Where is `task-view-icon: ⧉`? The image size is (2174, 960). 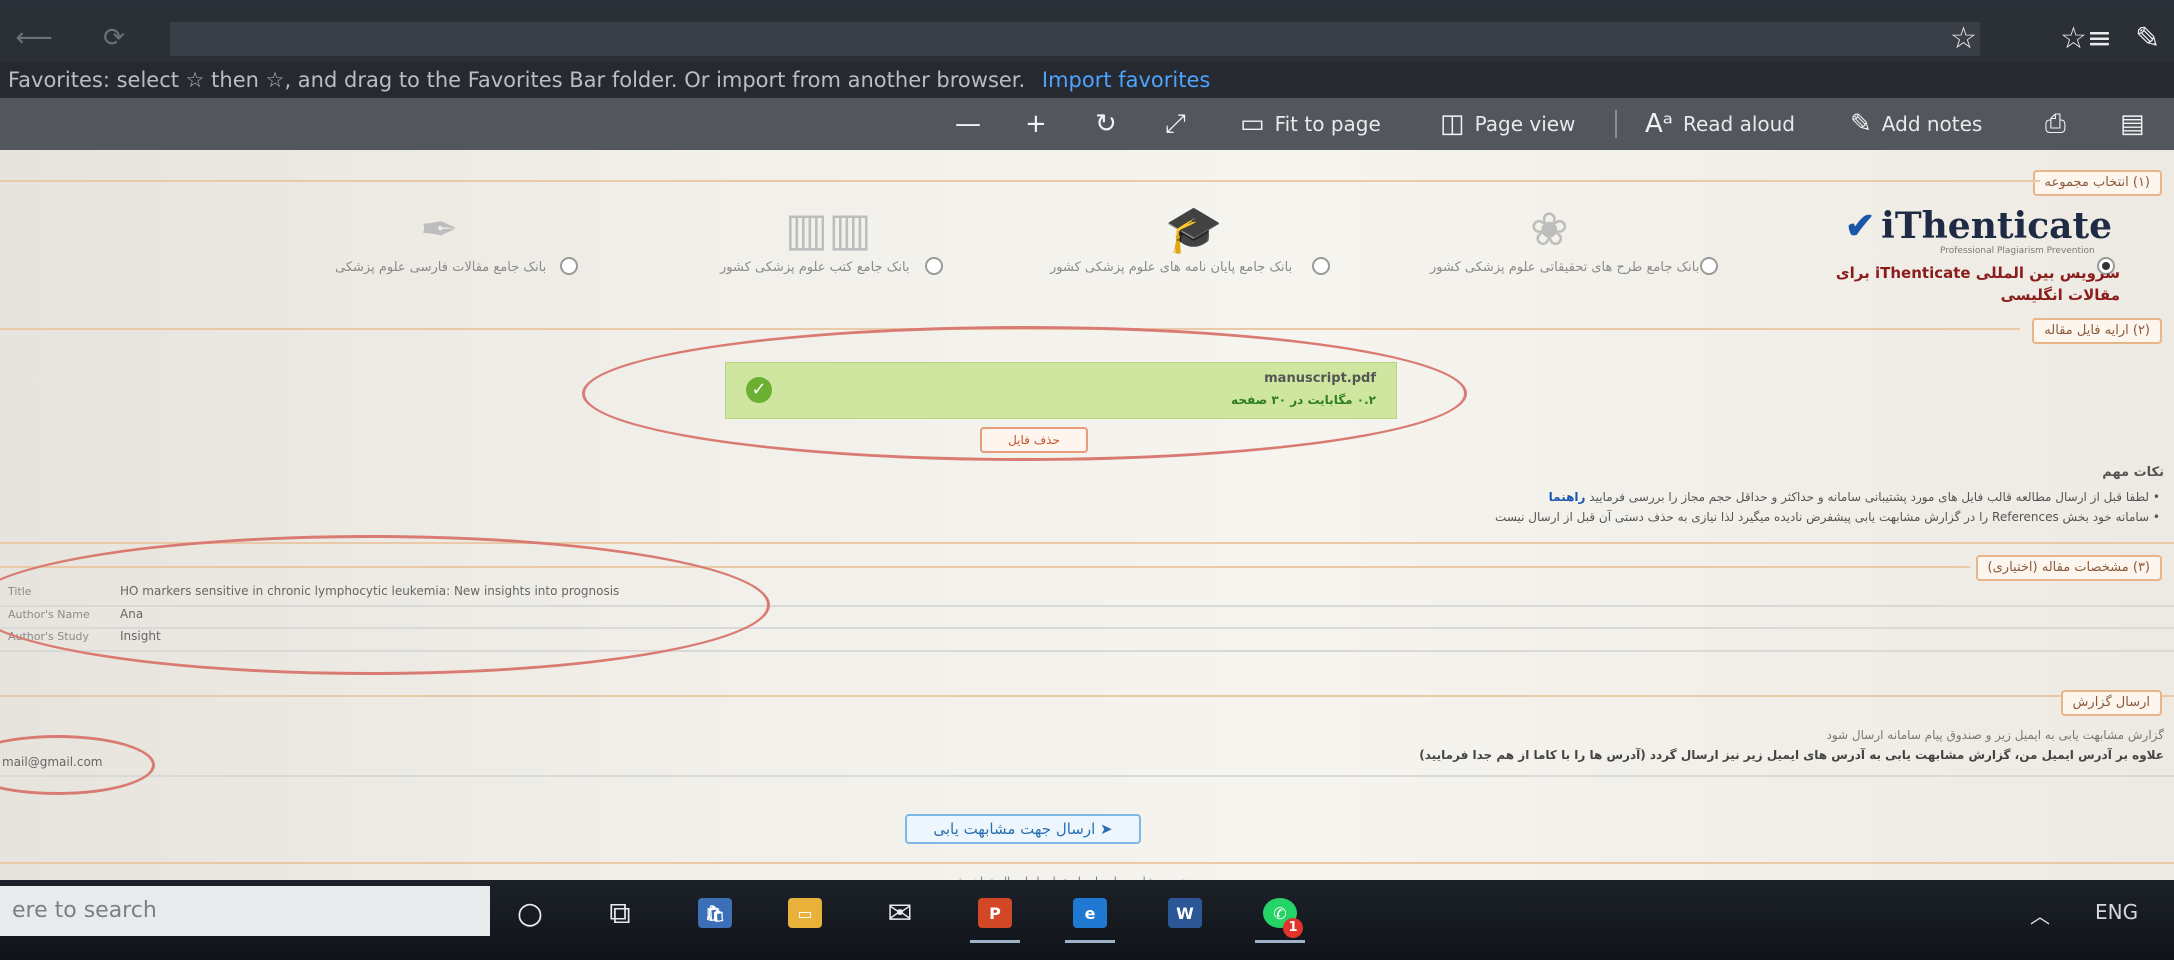
task-view-icon: ⧉ is located at coordinates (620, 913).